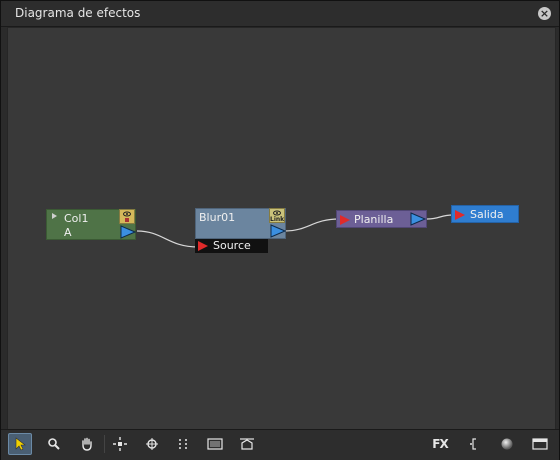 Image resolution: width=560 pixels, height=460 pixels. I want to click on fx-browser-button: FX, so click(440, 444).